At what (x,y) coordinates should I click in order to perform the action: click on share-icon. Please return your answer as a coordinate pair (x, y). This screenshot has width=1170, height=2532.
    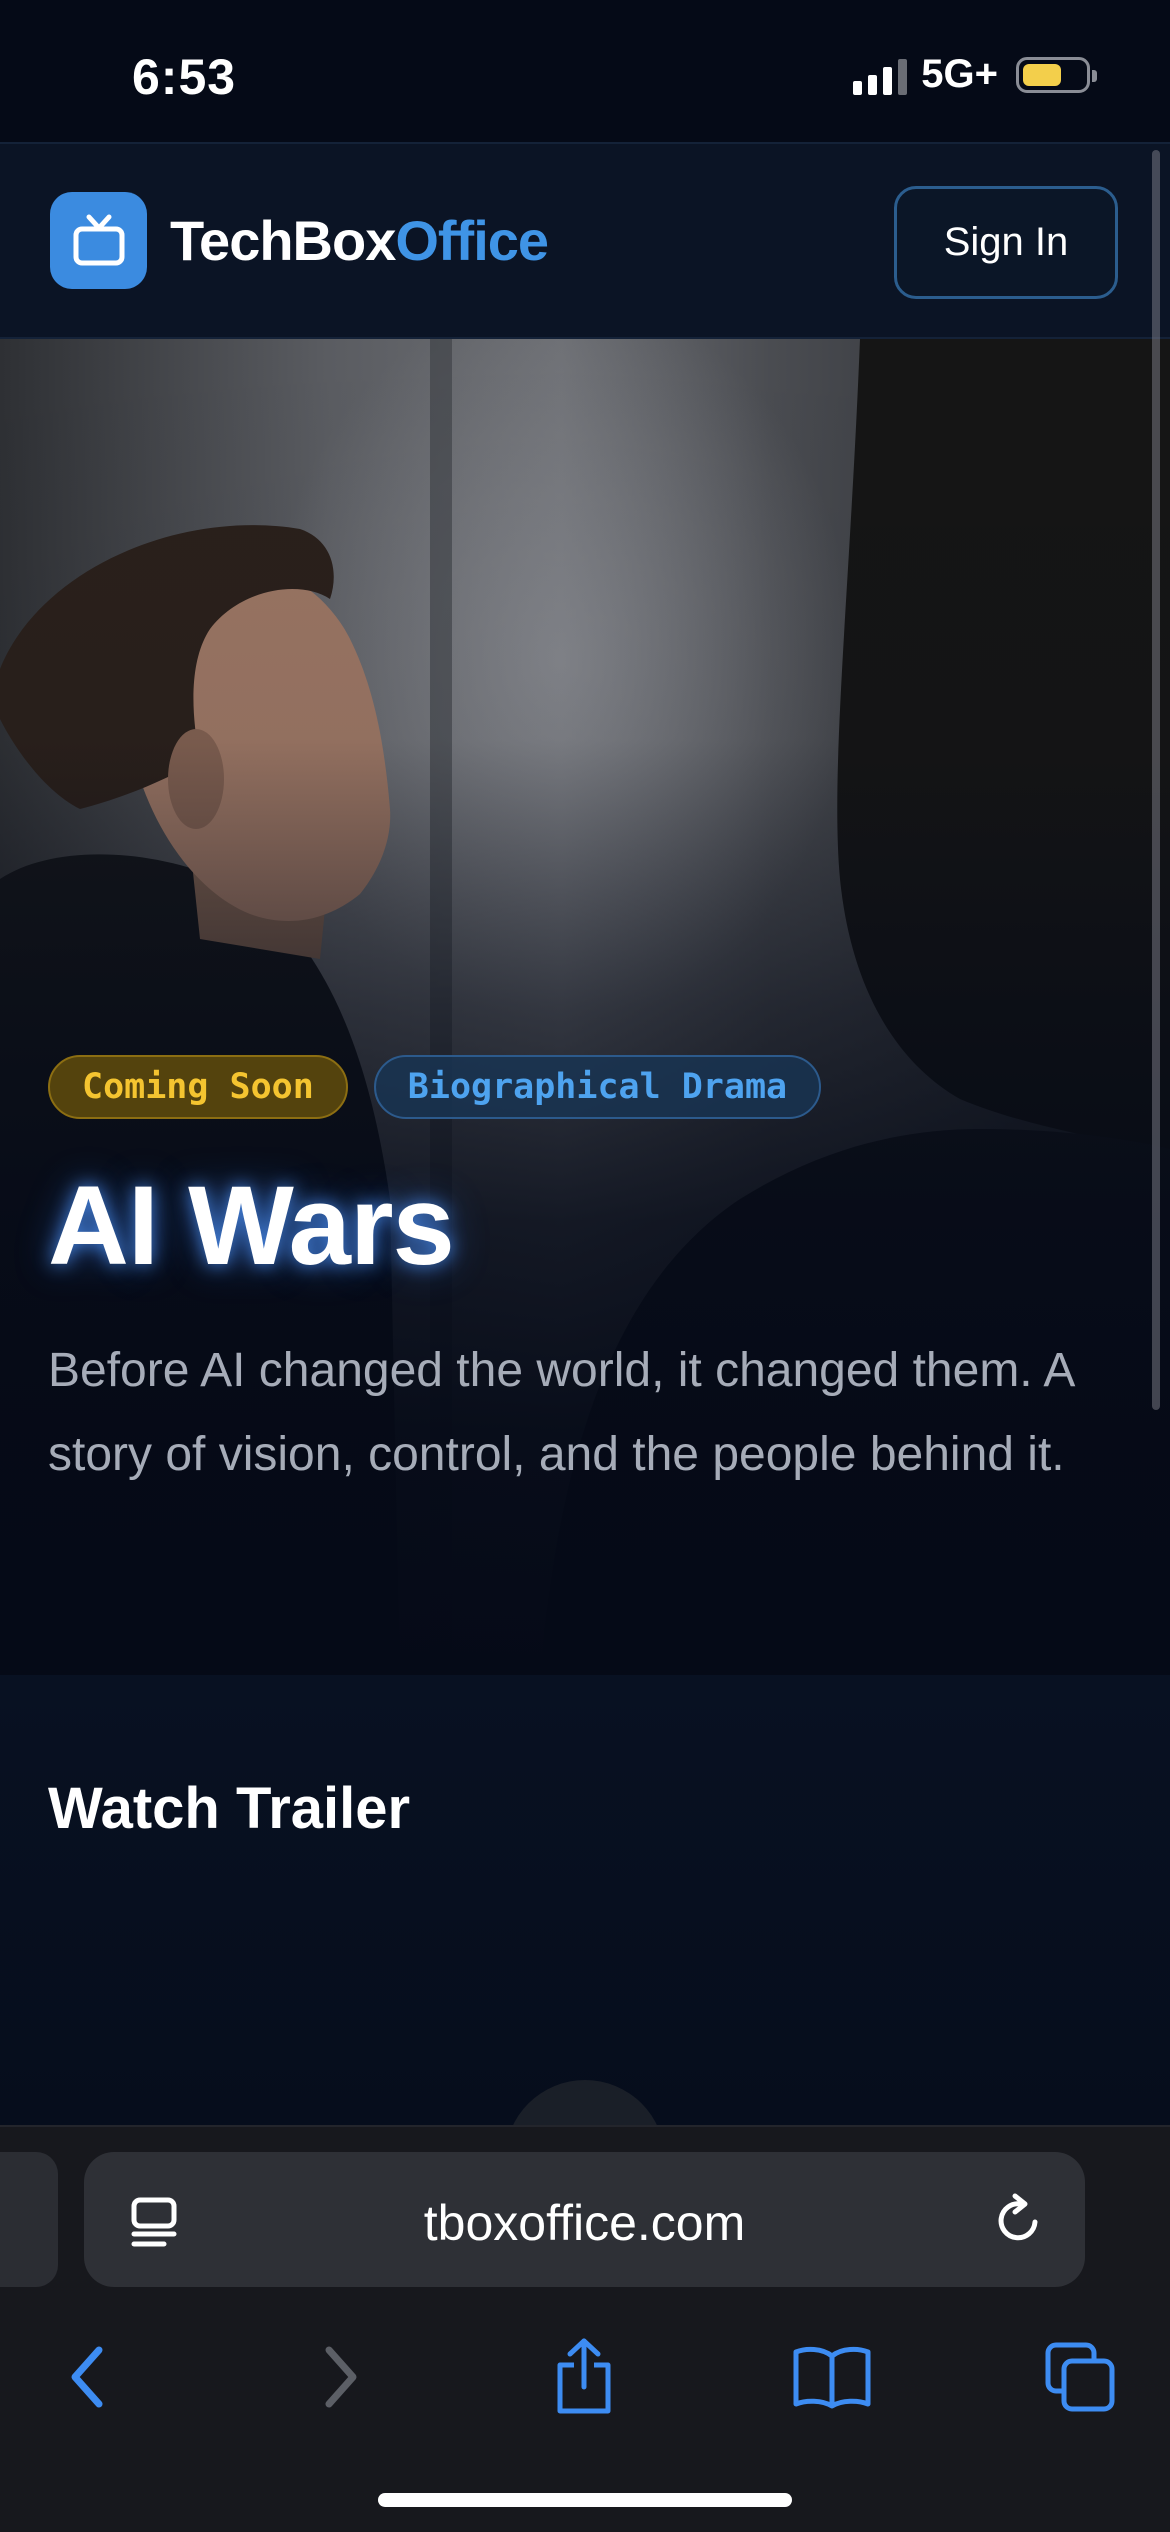
    Looking at the image, I should click on (584, 2377).